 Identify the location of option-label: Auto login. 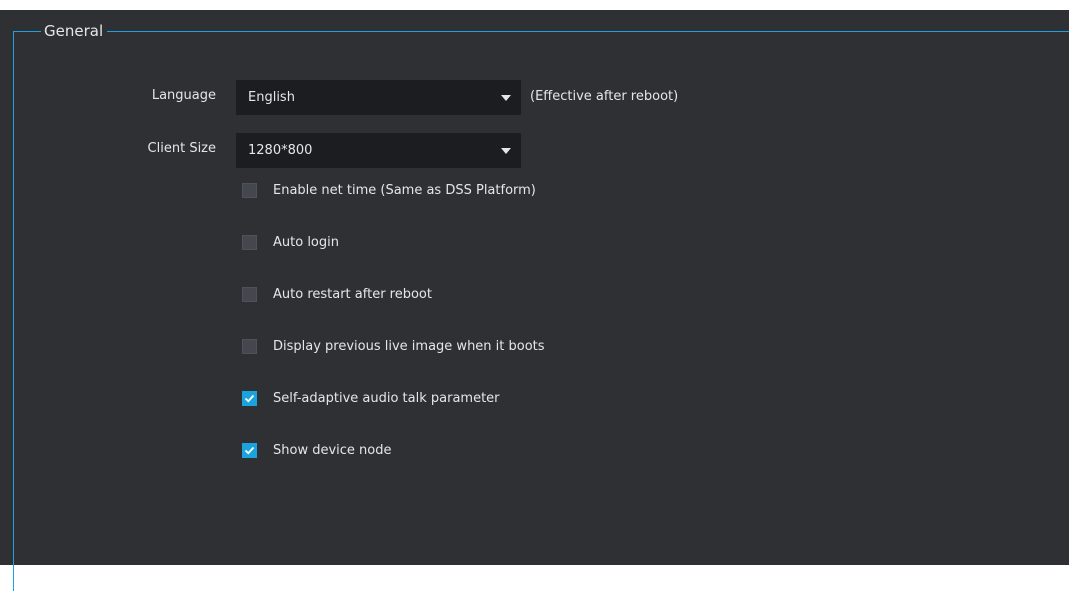
(306, 242).